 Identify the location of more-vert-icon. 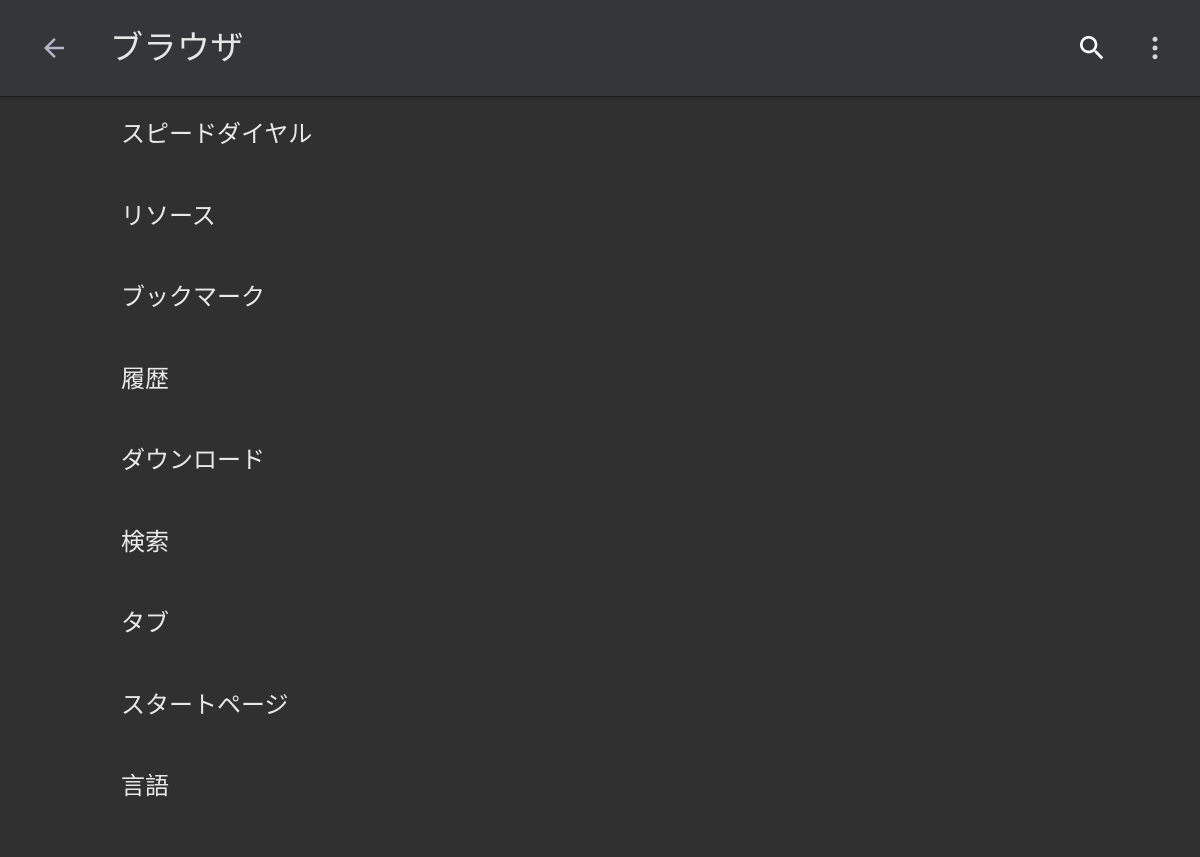
(1155, 48).